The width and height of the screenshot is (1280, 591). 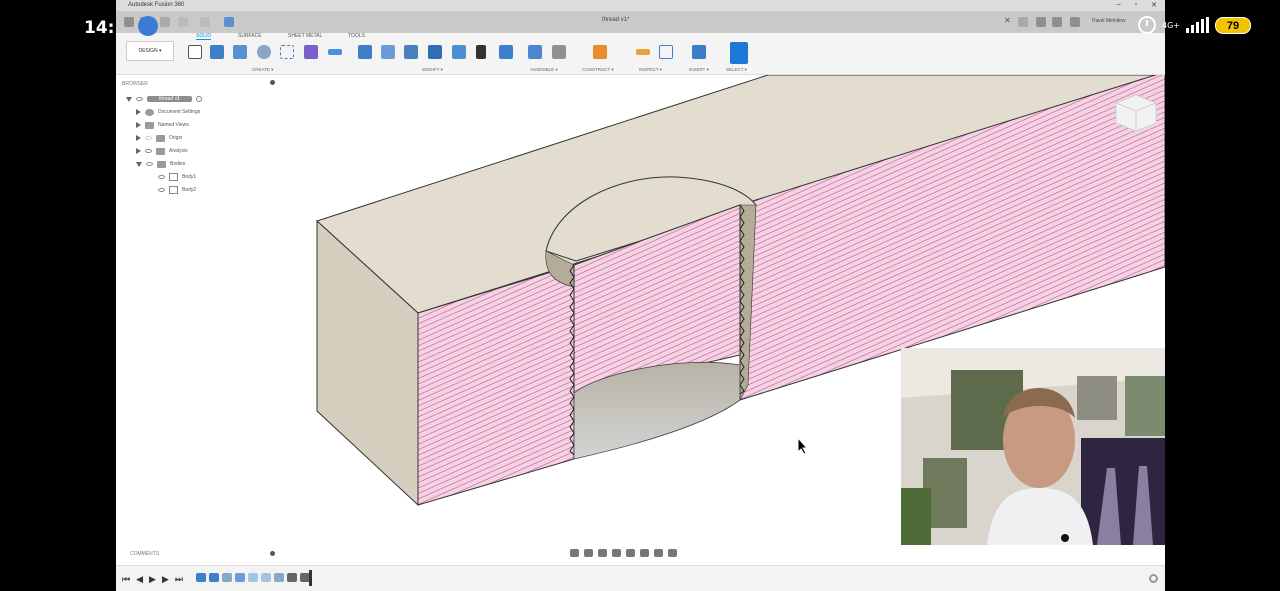 What do you see at coordinates (435, 52) in the screenshot?
I see `shell-icon` at bounding box center [435, 52].